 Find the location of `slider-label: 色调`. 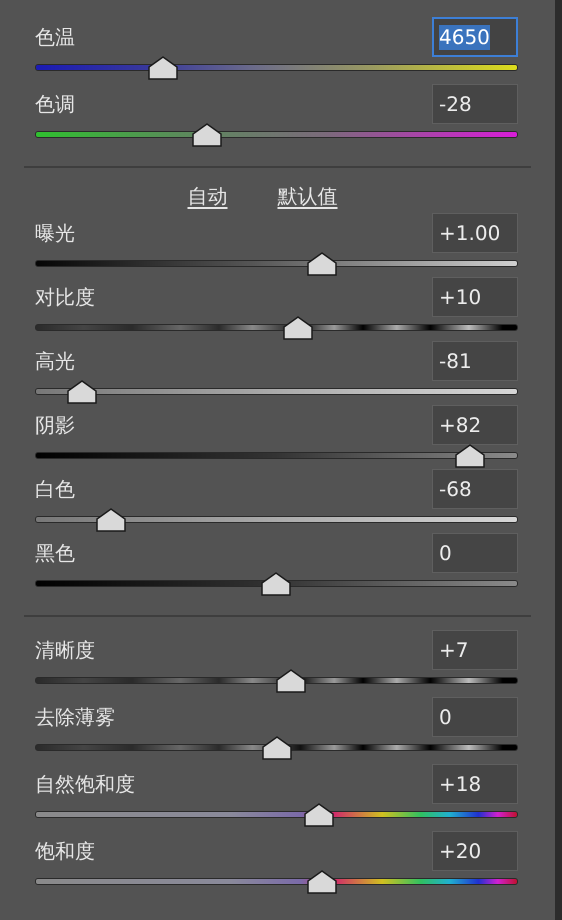

slider-label: 色调 is located at coordinates (55, 104).